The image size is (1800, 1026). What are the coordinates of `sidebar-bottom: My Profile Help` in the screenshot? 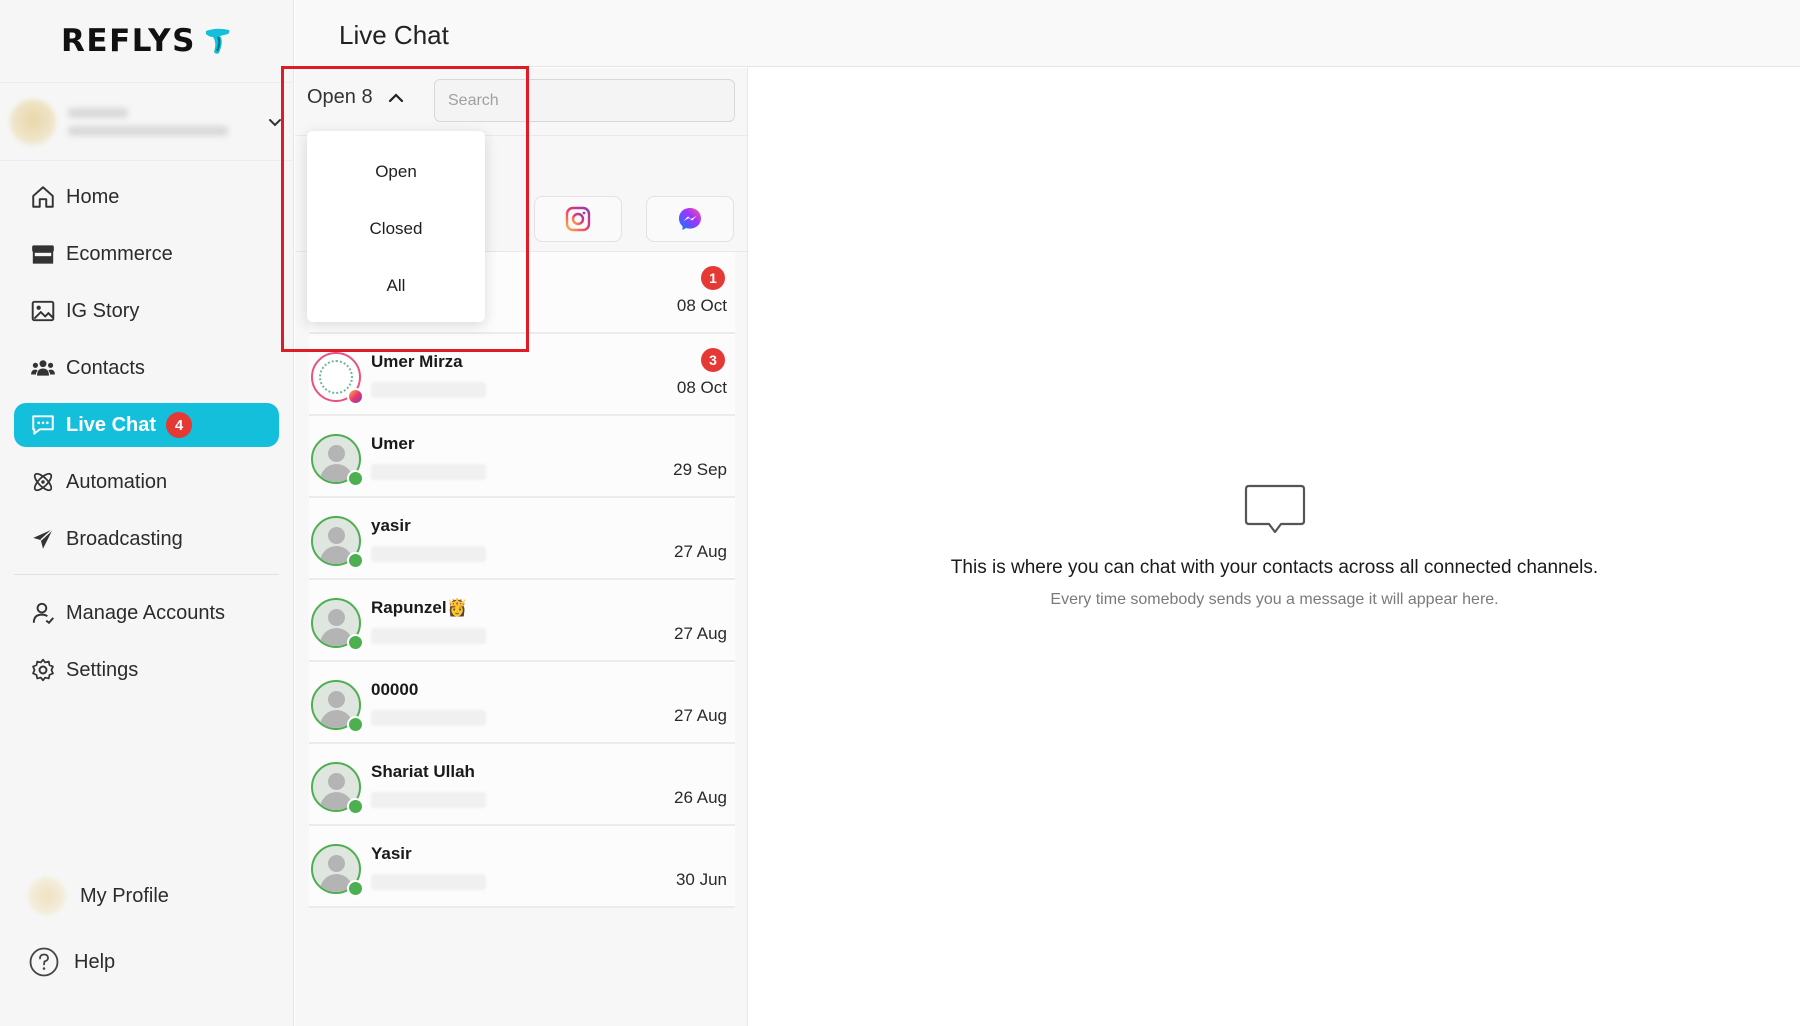 It's located at (146, 938).